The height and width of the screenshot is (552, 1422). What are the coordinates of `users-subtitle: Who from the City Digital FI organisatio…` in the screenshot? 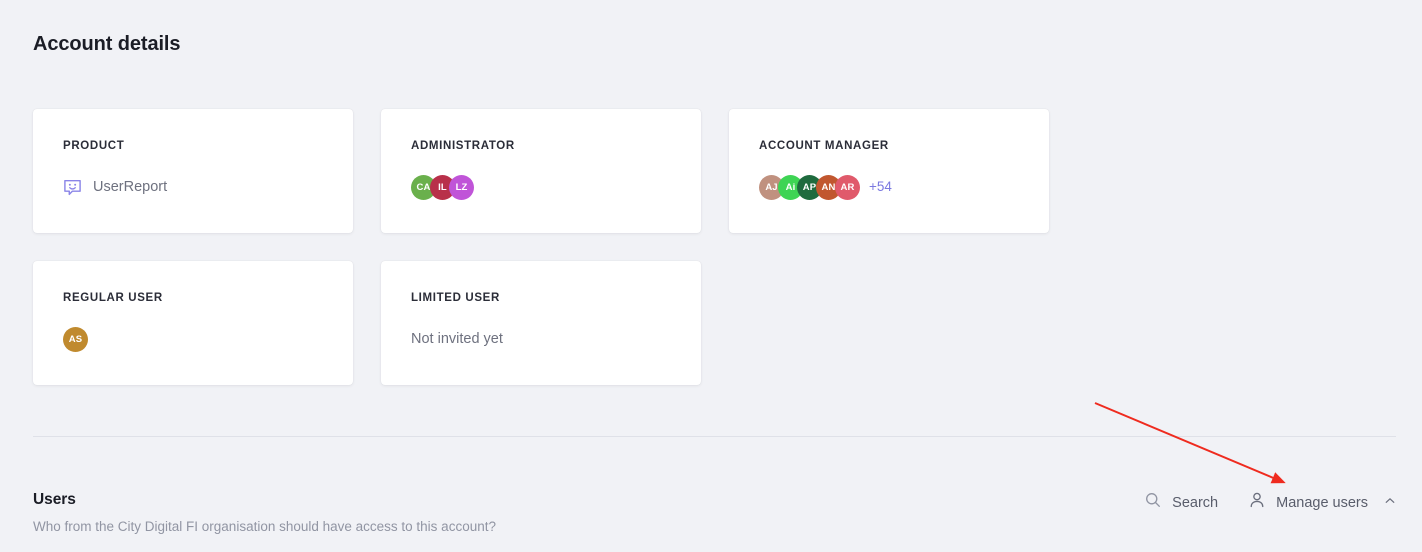 It's located at (264, 526).